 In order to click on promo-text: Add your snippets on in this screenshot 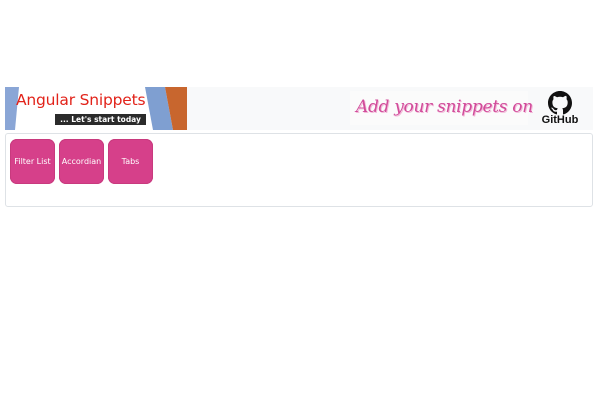, I will do `click(444, 107)`.